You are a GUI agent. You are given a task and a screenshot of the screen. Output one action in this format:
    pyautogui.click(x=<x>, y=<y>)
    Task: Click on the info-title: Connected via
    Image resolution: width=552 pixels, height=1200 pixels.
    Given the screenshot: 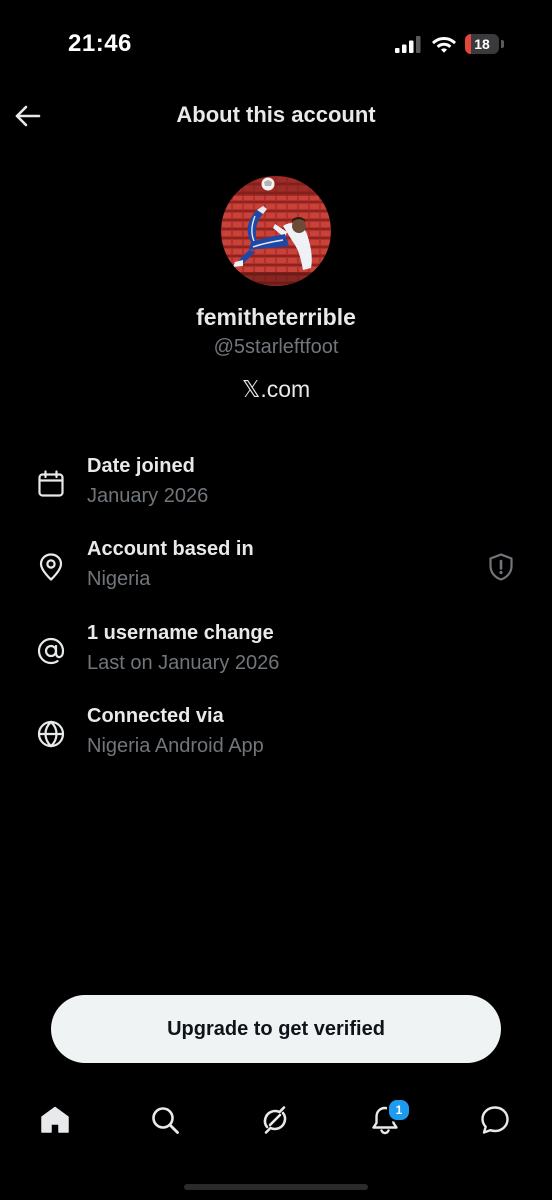 What is the action you would take?
    pyautogui.click(x=155, y=716)
    